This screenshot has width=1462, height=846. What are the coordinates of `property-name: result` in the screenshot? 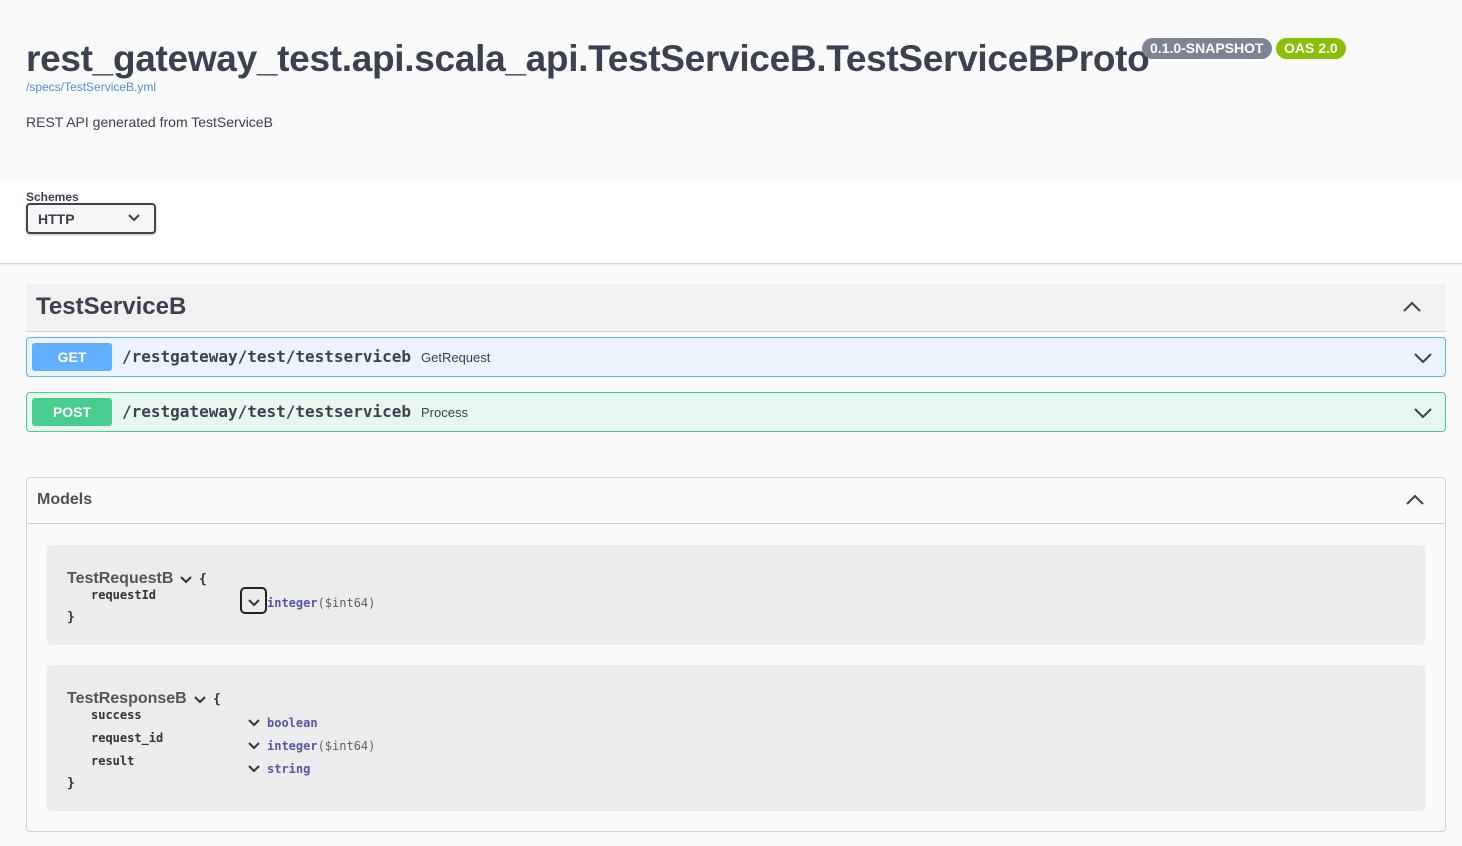 It's located at (113, 761).